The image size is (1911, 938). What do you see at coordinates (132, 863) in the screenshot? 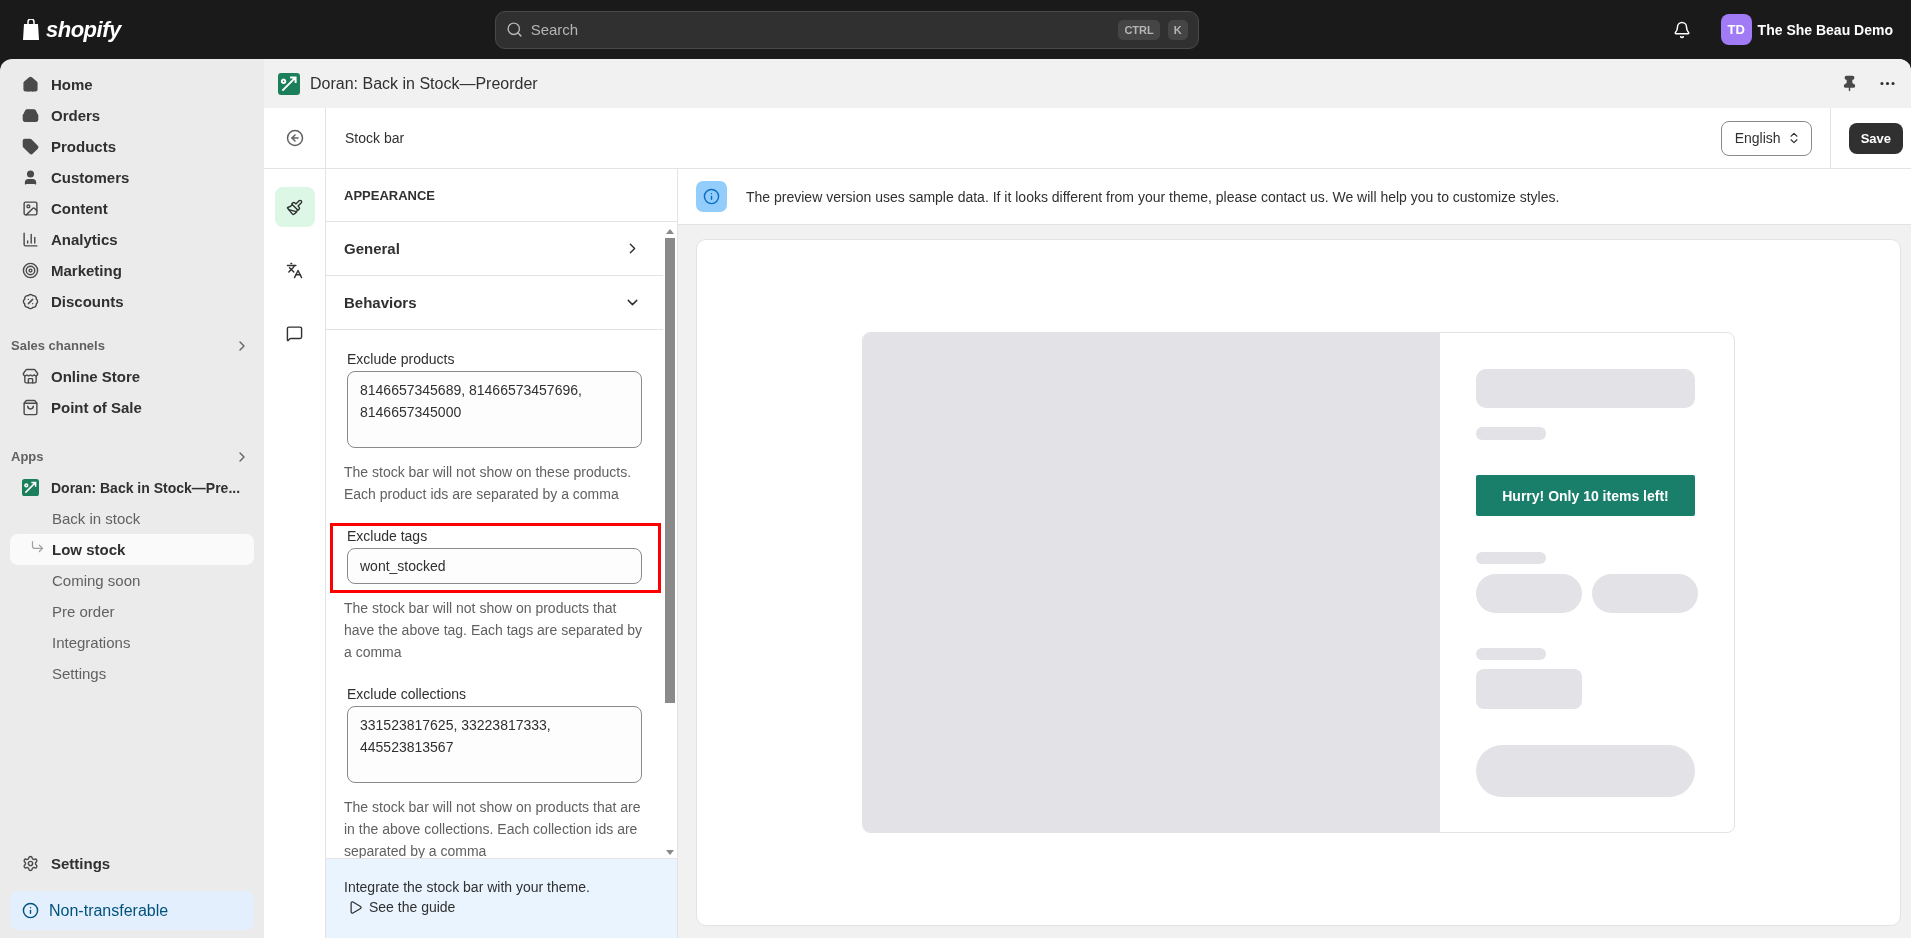
I see `sidebar-item: Settings` at bounding box center [132, 863].